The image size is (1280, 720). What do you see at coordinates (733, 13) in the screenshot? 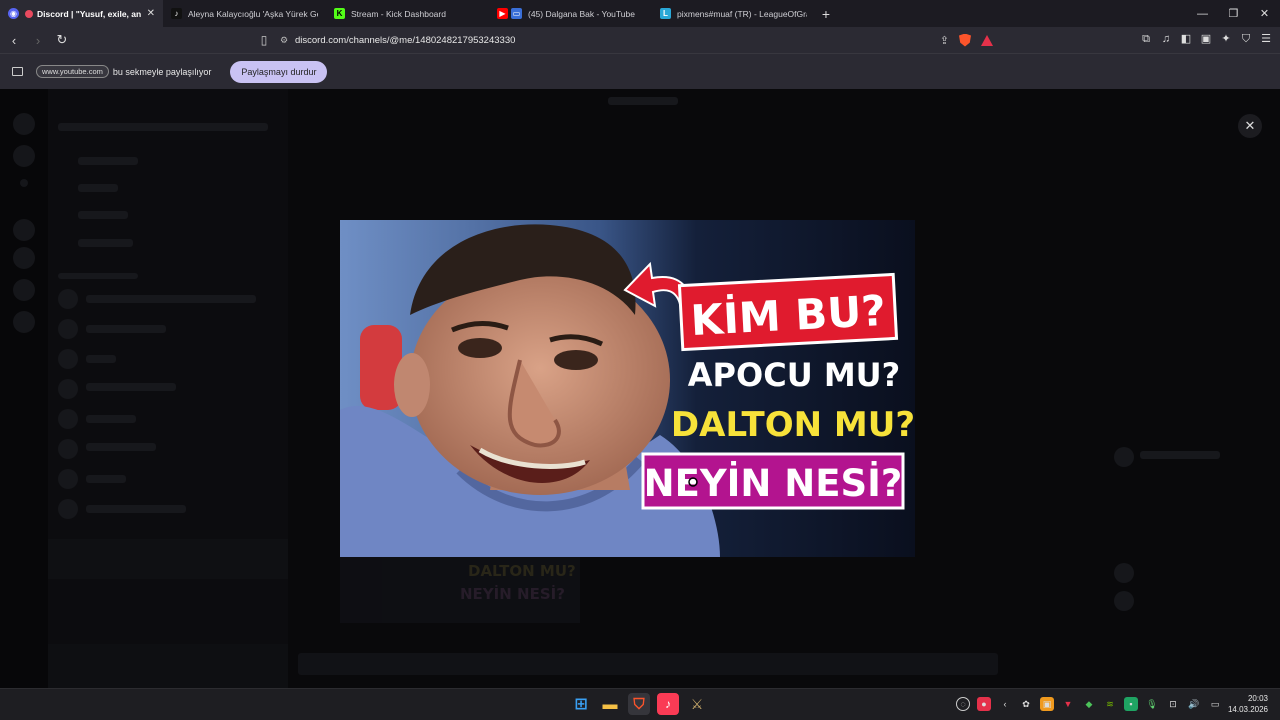
I see `tab-leagueofgraphs: L pixmens#muaf (TR) - LeagueOfGraph` at bounding box center [733, 13].